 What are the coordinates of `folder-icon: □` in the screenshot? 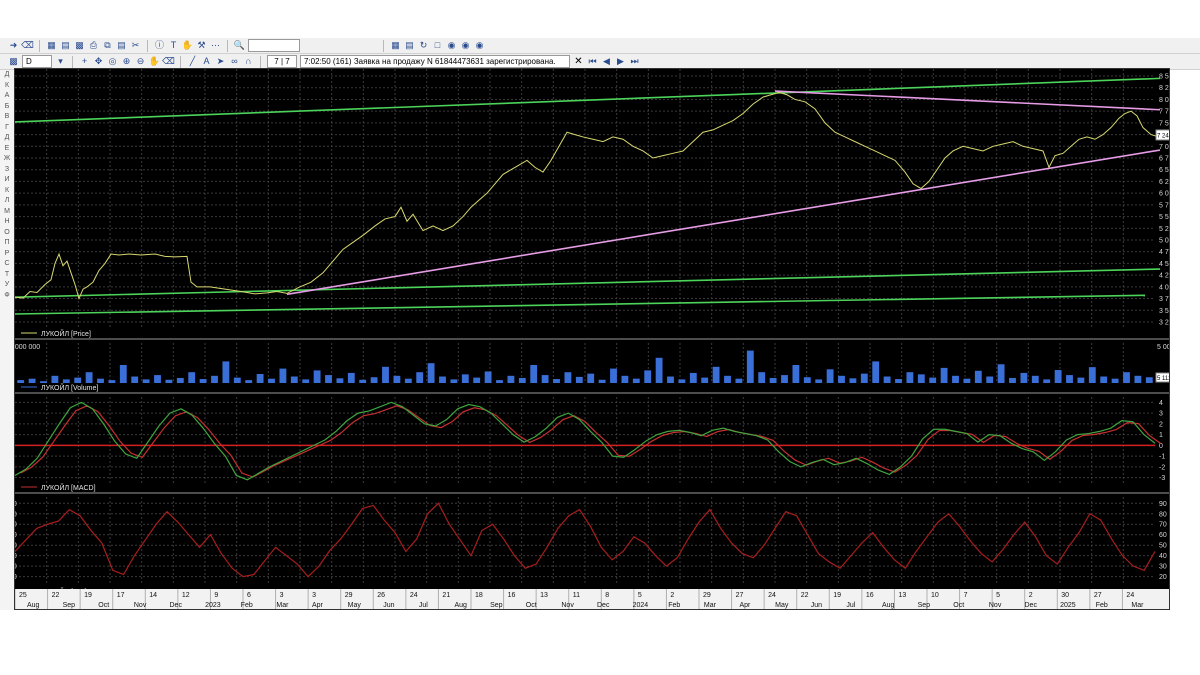 It's located at (437, 45).